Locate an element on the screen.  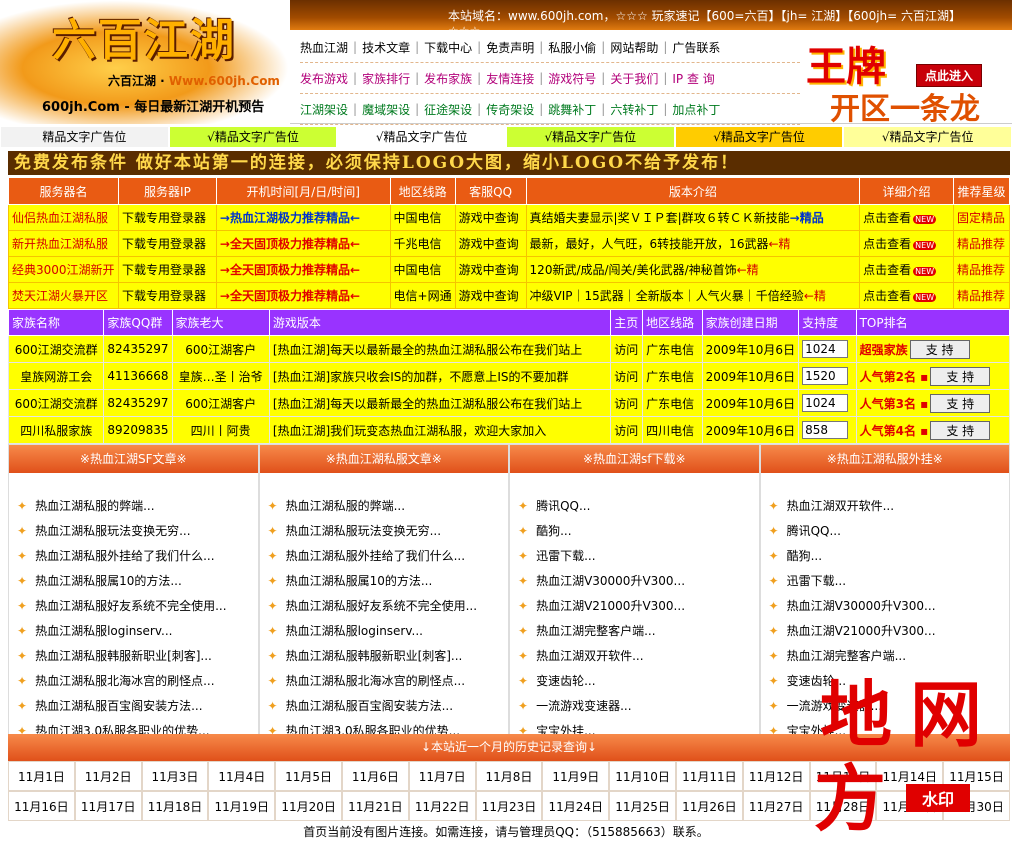
server-name-link: 新开热血江湖私服 is located at coordinates (63, 243).